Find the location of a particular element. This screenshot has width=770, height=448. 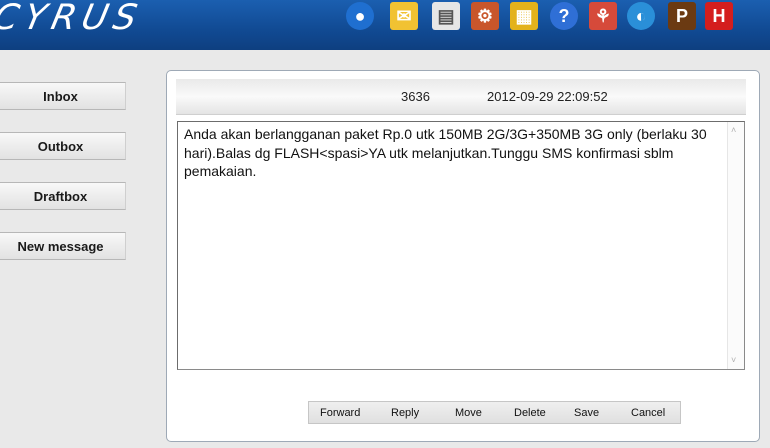

save-button: Save is located at coordinates (586, 413).